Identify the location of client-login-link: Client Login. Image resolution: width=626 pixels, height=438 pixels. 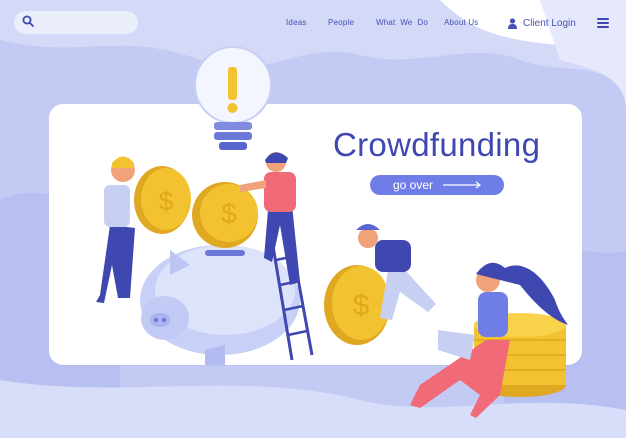
(542, 23).